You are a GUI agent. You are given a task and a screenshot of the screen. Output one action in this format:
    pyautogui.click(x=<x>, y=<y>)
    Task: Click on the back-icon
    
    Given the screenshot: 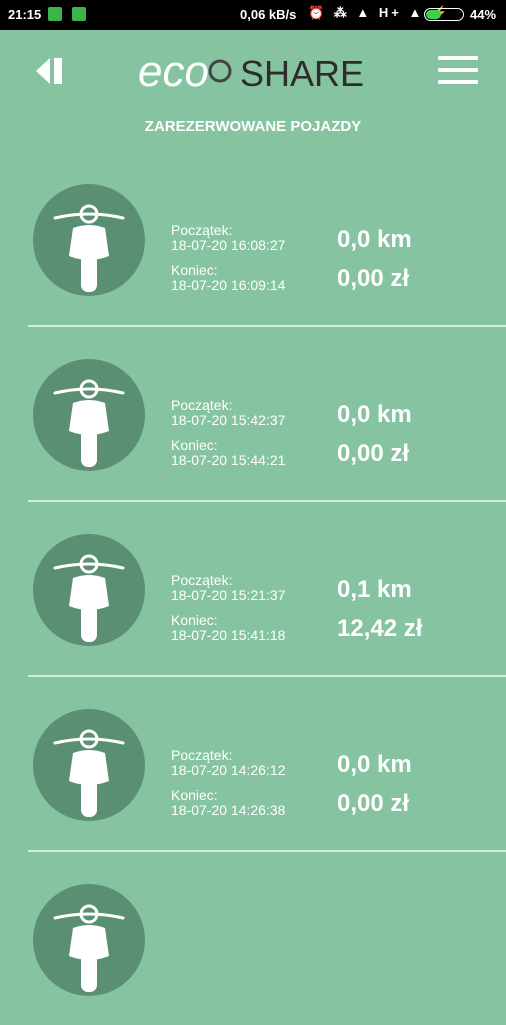 What is the action you would take?
    pyautogui.click(x=49, y=71)
    